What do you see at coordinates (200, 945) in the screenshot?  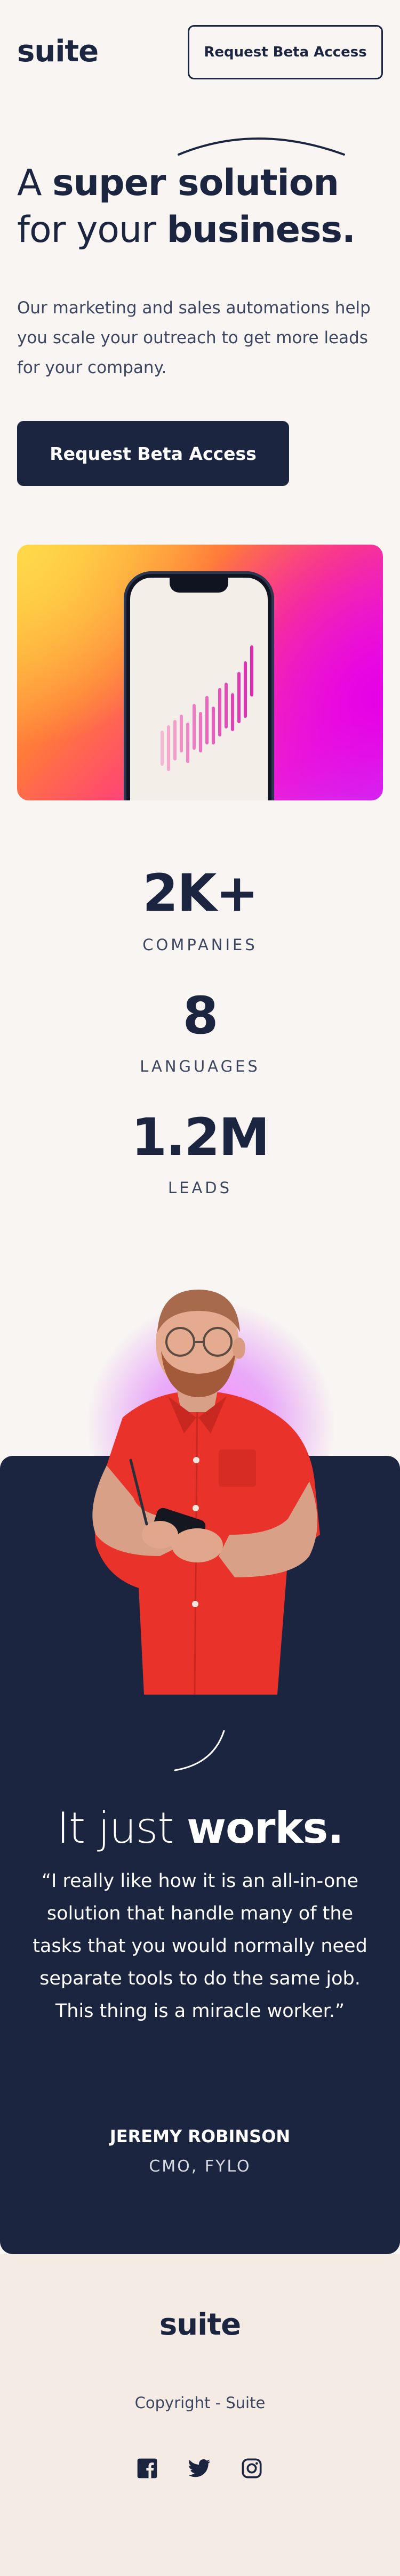 I see `stat-companies-label: COMPANIES` at bounding box center [200, 945].